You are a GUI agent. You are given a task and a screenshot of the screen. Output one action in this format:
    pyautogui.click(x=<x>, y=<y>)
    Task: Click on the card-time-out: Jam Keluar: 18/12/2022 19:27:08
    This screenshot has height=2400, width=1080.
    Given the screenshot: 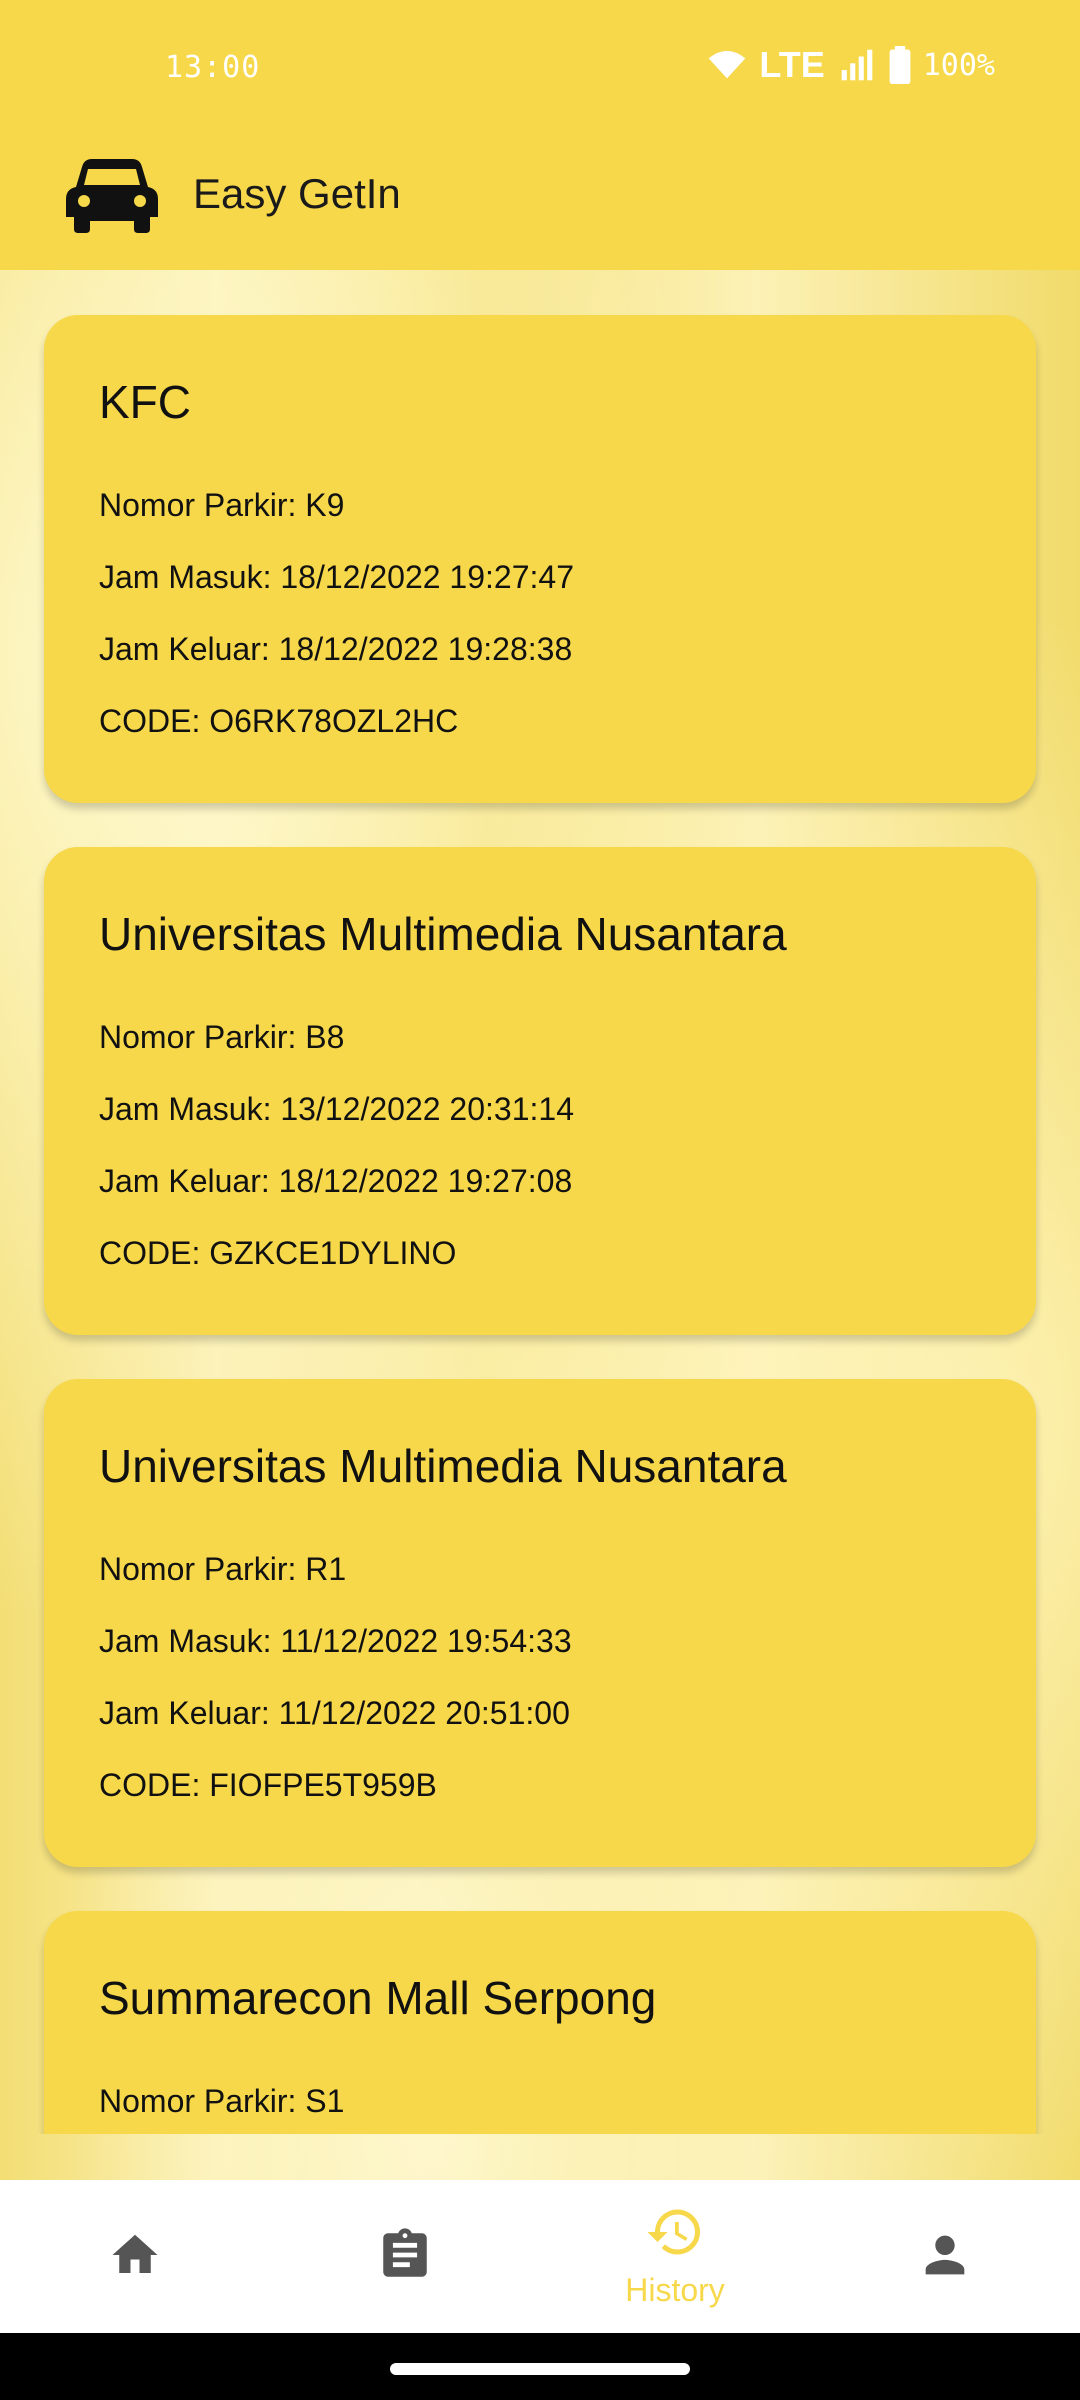 What is the action you would take?
    pyautogui.click(x=336, y=1181)
    